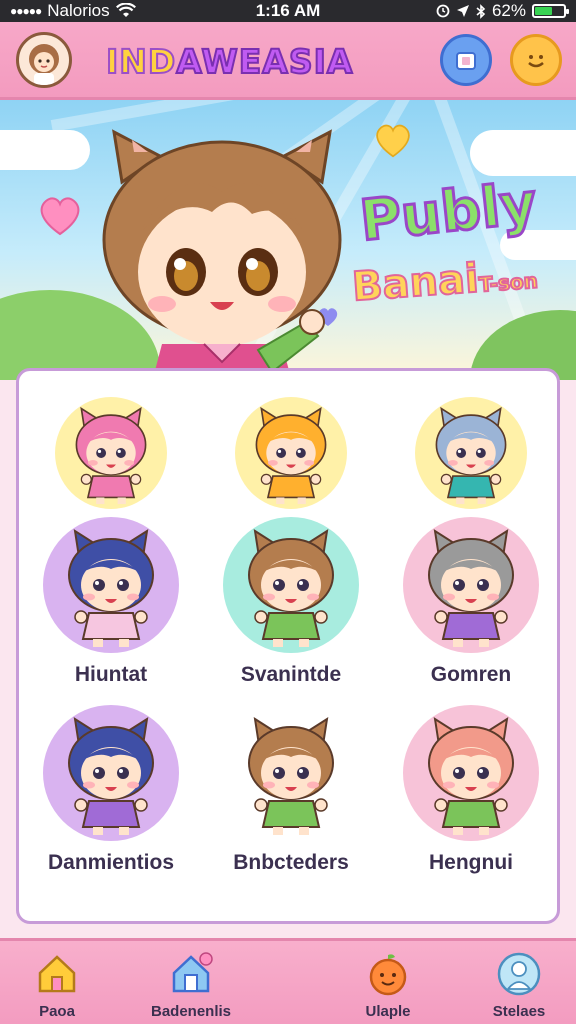 Image resolution: width=576 pixels, height=1024 pixels. I want to click on app-header: INDAWEASIA, so click(288, 61).